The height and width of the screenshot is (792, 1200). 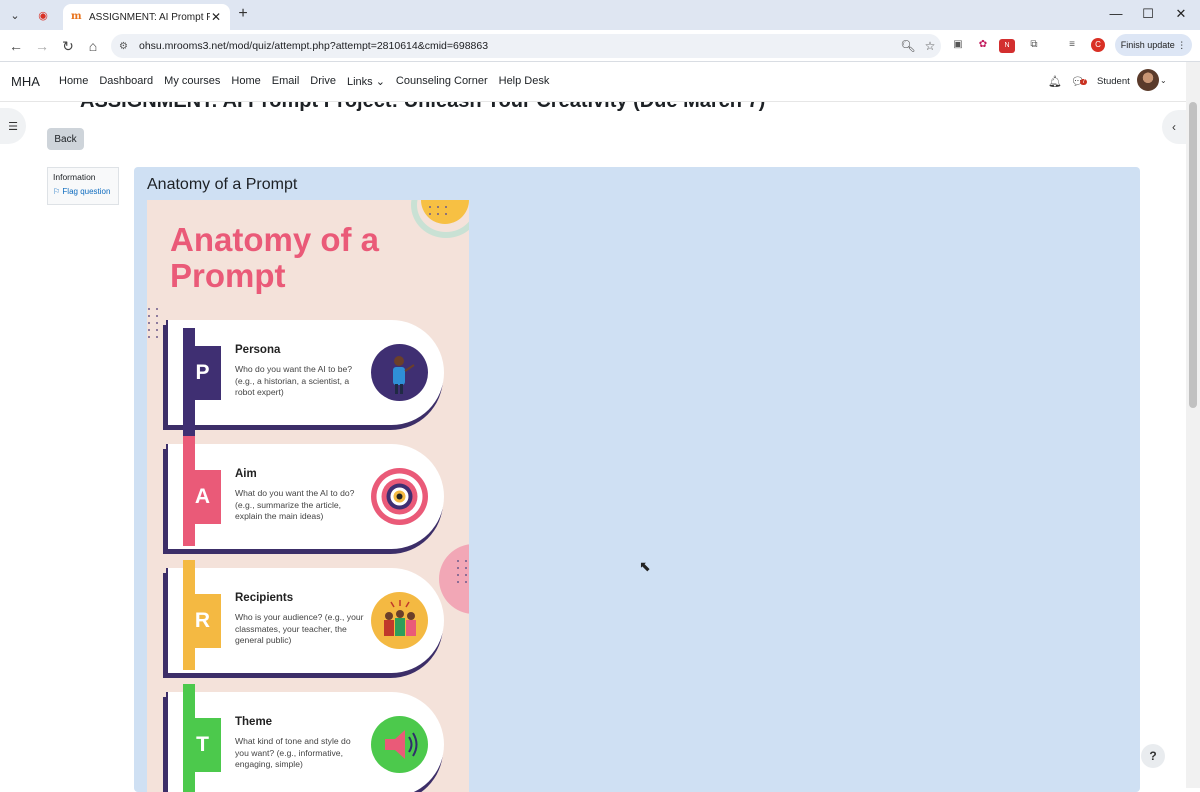 I want to click on block-drawer-chevron-icon: ‹, so click(x=1174, y=127).